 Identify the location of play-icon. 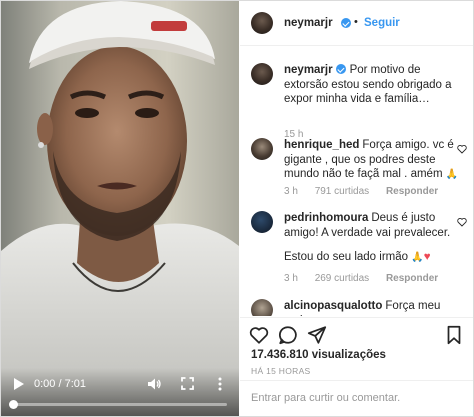
(19, 384).